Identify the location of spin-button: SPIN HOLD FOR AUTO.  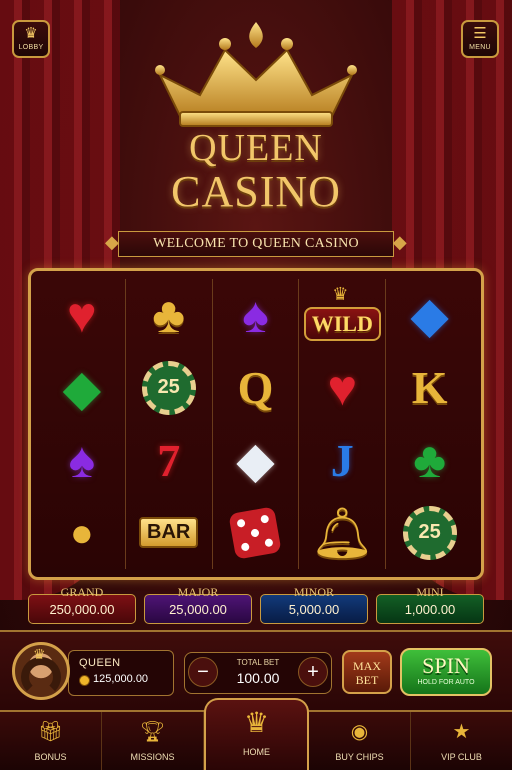
(446, 672).